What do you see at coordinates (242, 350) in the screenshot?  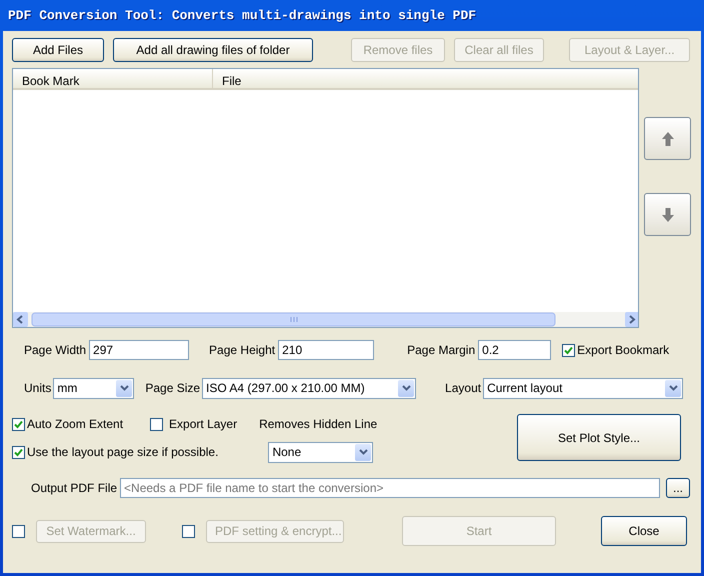 I see `field-label: Page Height` at bounding box center [242, 350].